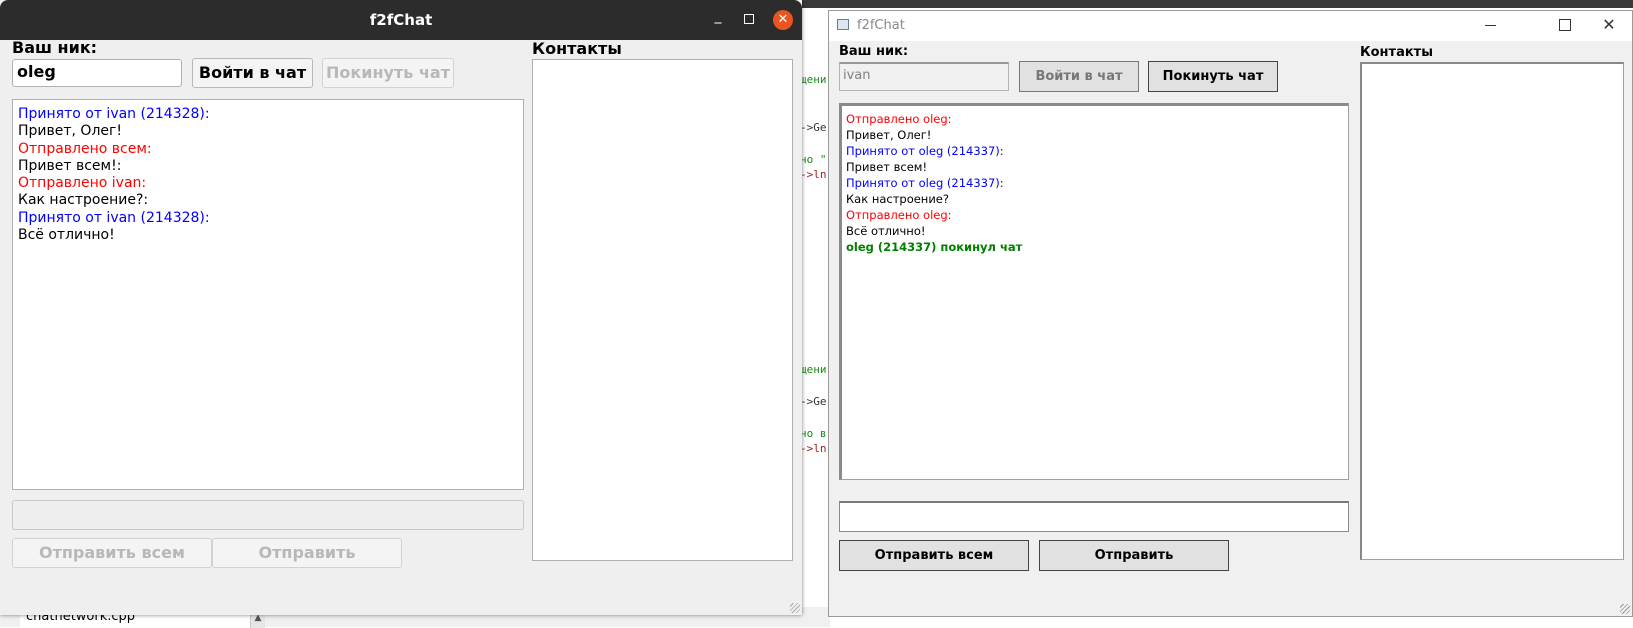 This screenshot has width=1633, height=628. I want to click on chat-message: Привет всем!, so click(887, 167).